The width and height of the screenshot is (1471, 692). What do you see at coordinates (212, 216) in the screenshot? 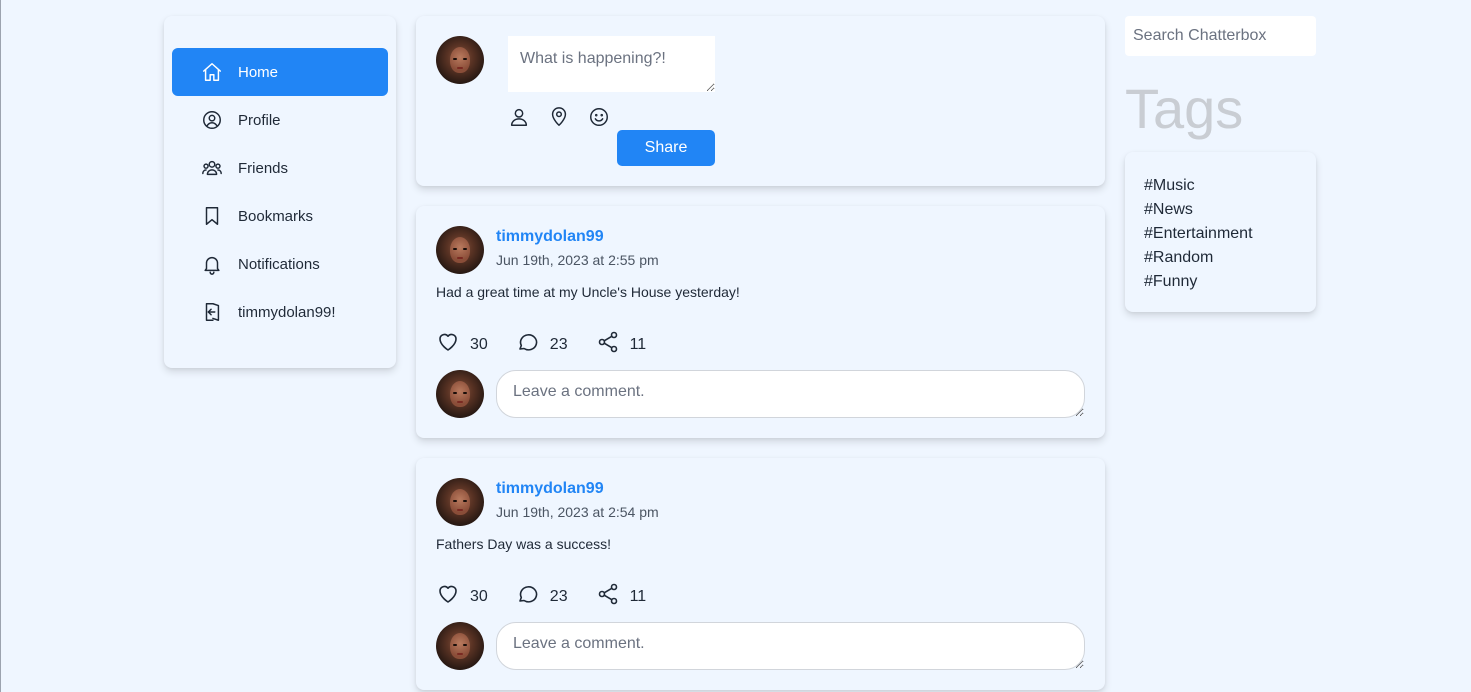
I see `bookmark-icon` at bounding box center [212, 216].